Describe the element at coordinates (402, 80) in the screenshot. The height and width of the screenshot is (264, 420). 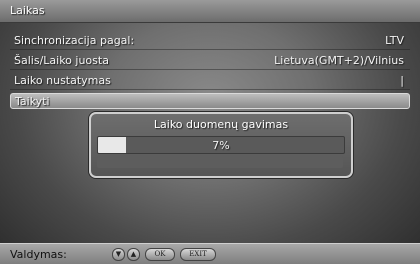
I see `setting-value: |` at that location.